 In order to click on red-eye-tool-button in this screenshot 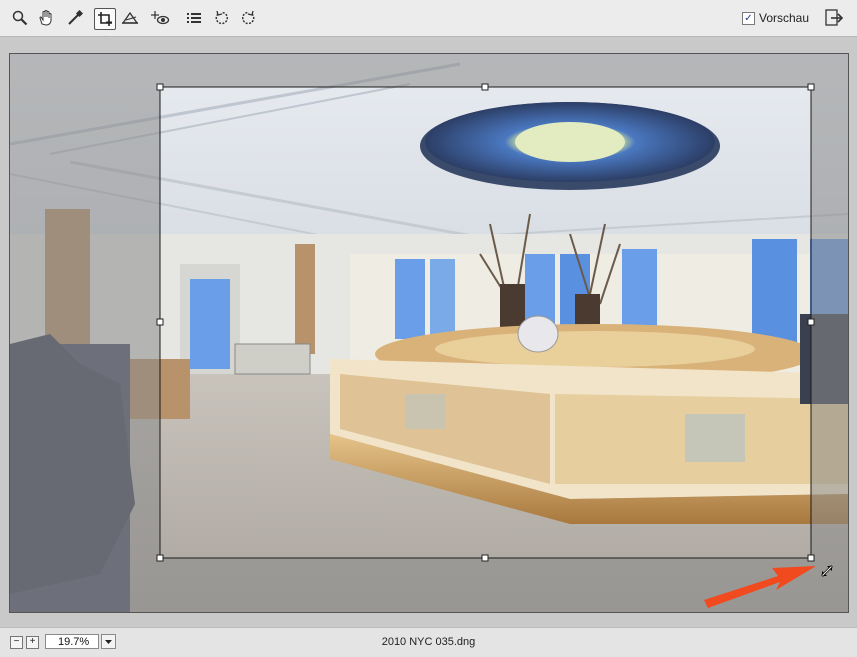, I will do `click(160, 18)`.